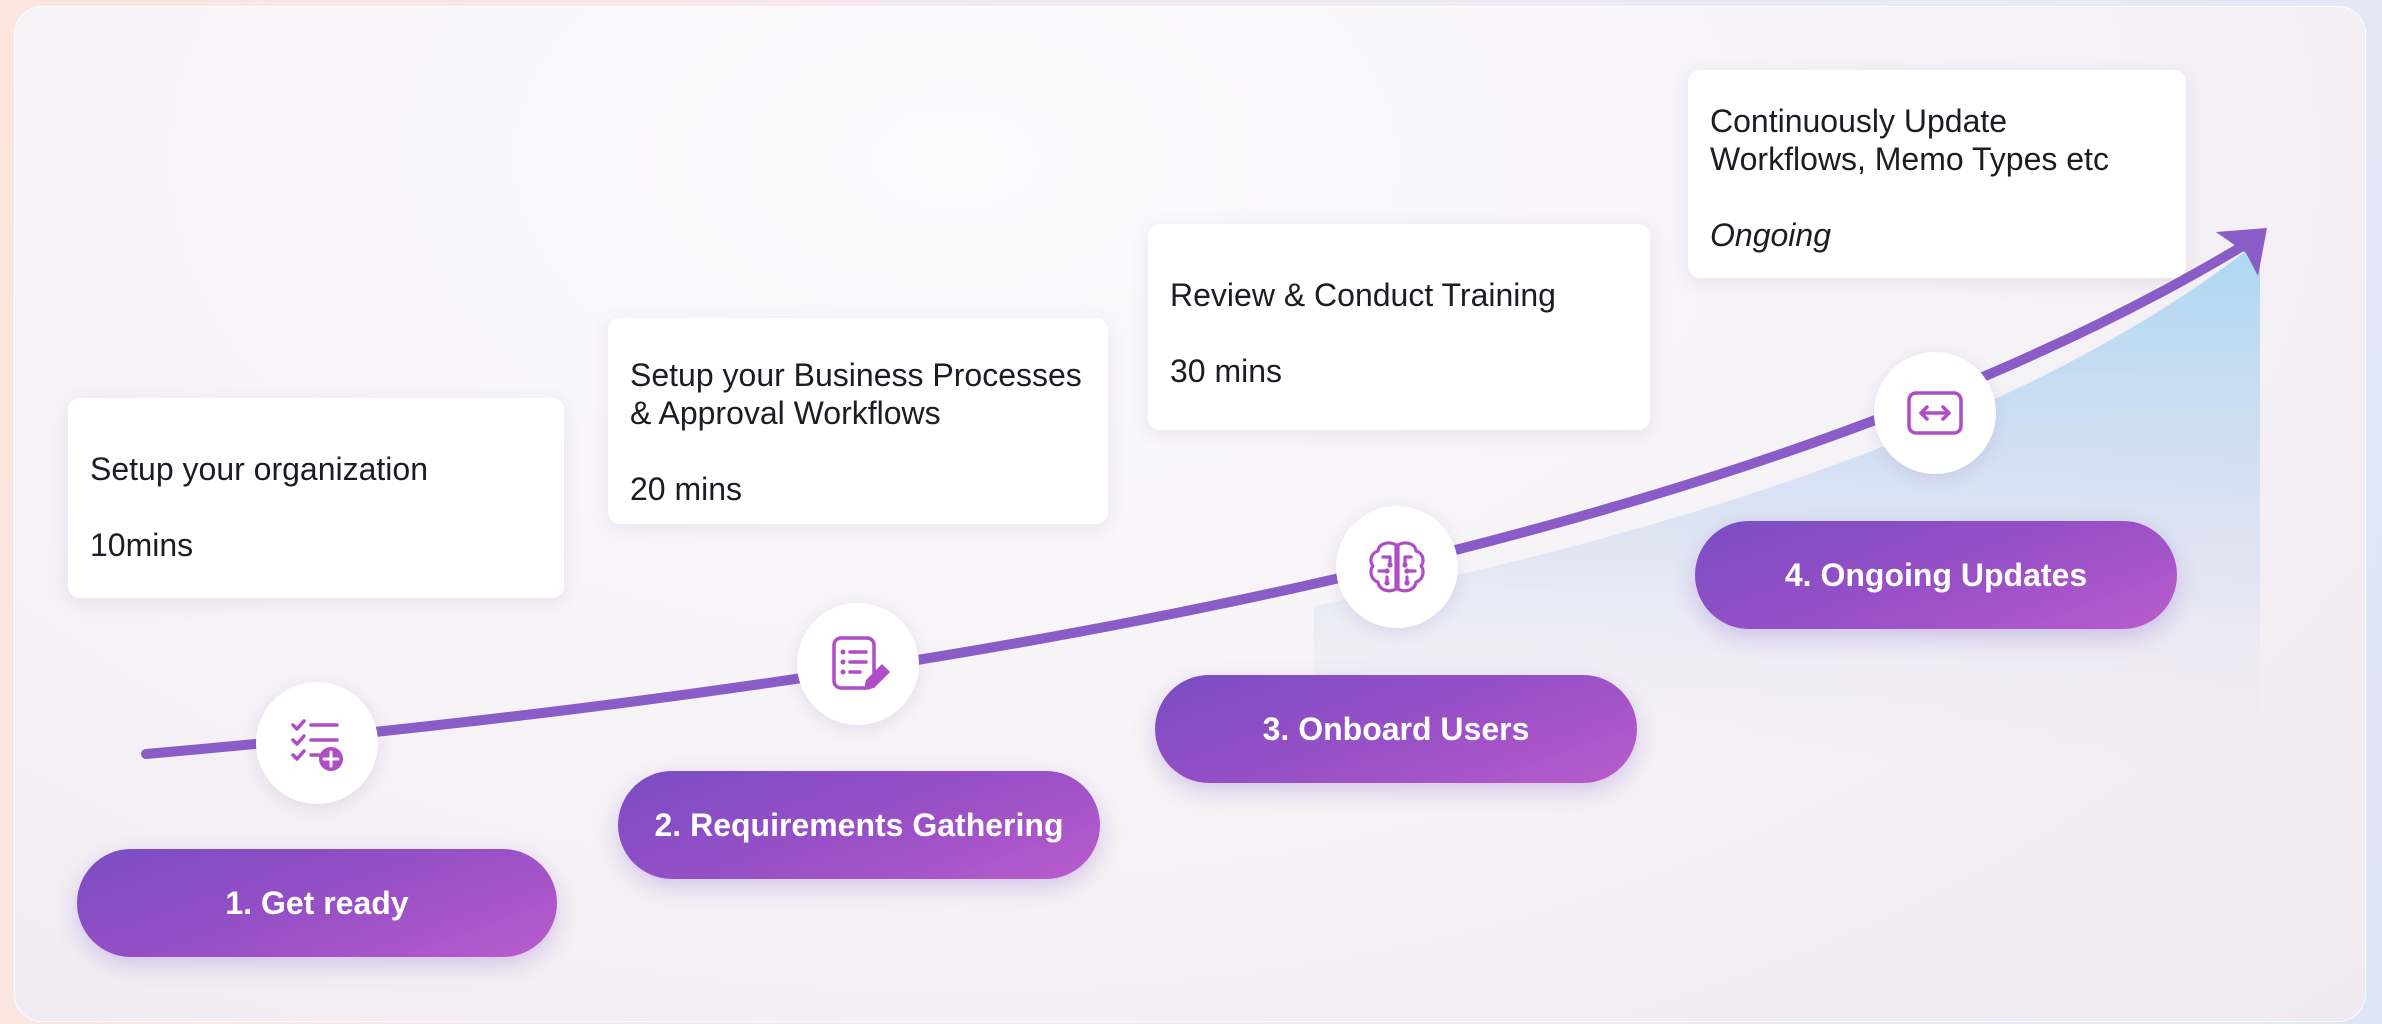  I want to click on step-3-title: Review & Conduct Training, so click(1363, 295).